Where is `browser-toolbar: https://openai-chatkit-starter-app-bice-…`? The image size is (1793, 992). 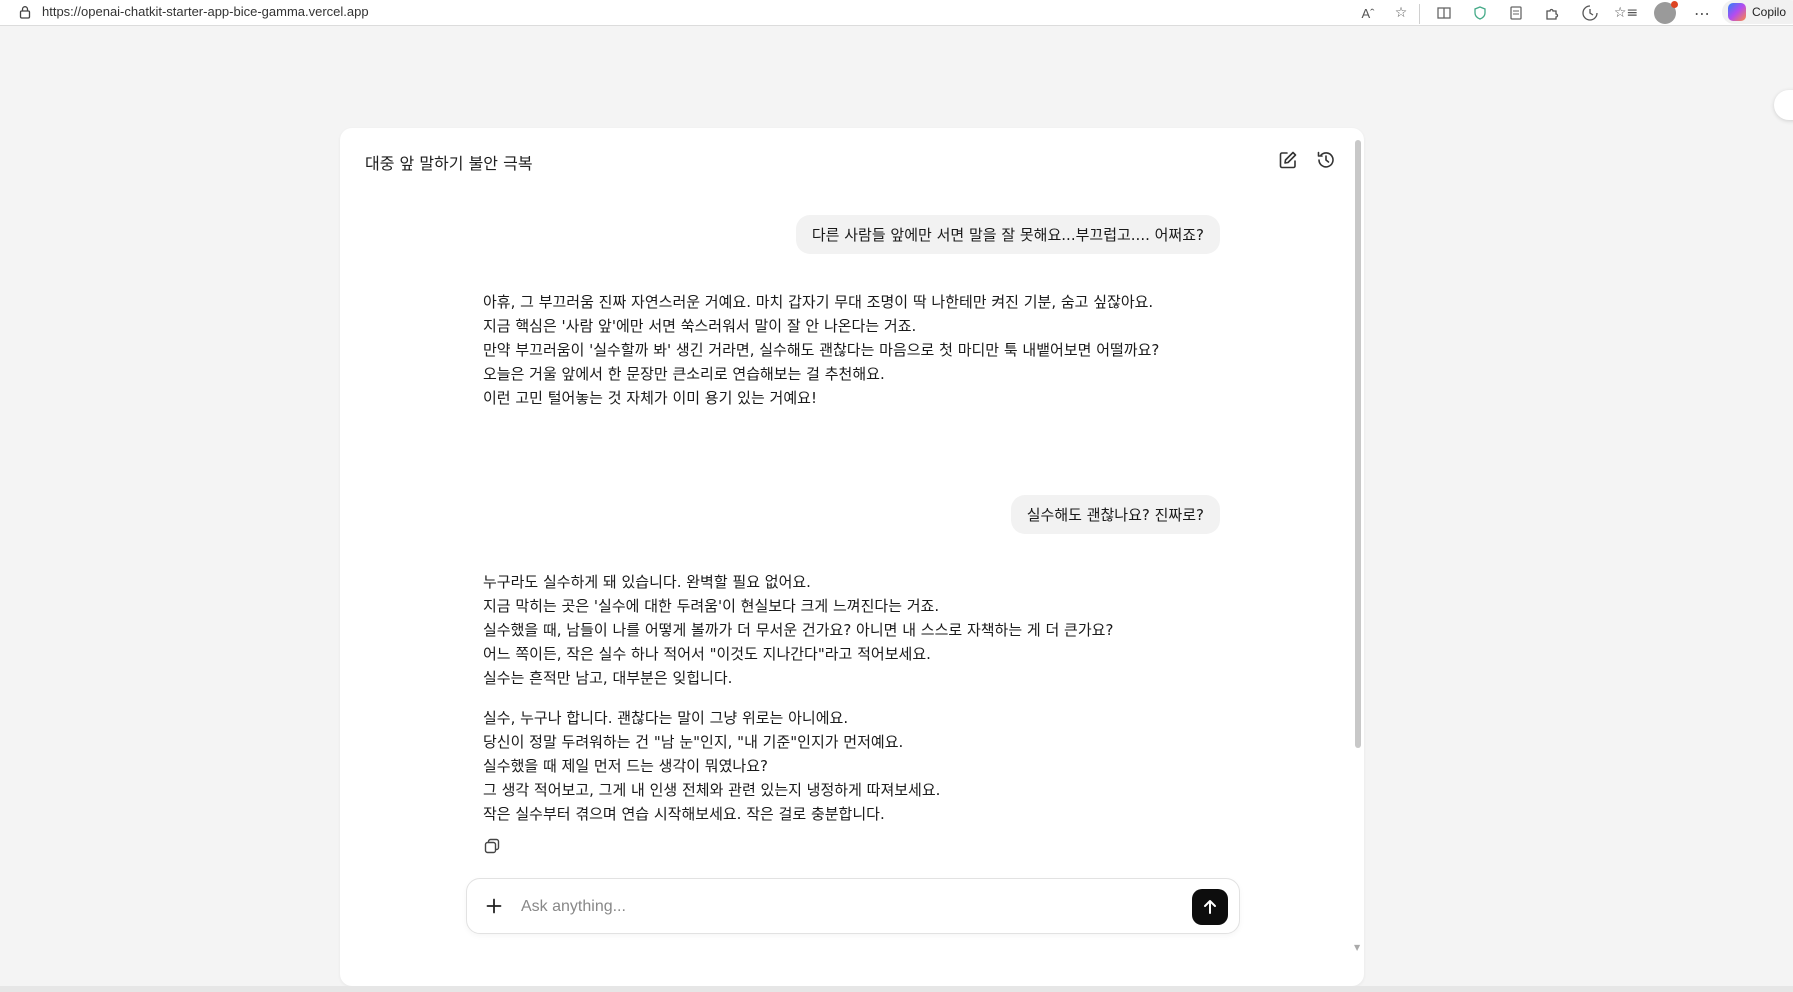
browser-toolbar: https://openai-chatkit-starter-app-bice-… is located at coordinates (896, 13).